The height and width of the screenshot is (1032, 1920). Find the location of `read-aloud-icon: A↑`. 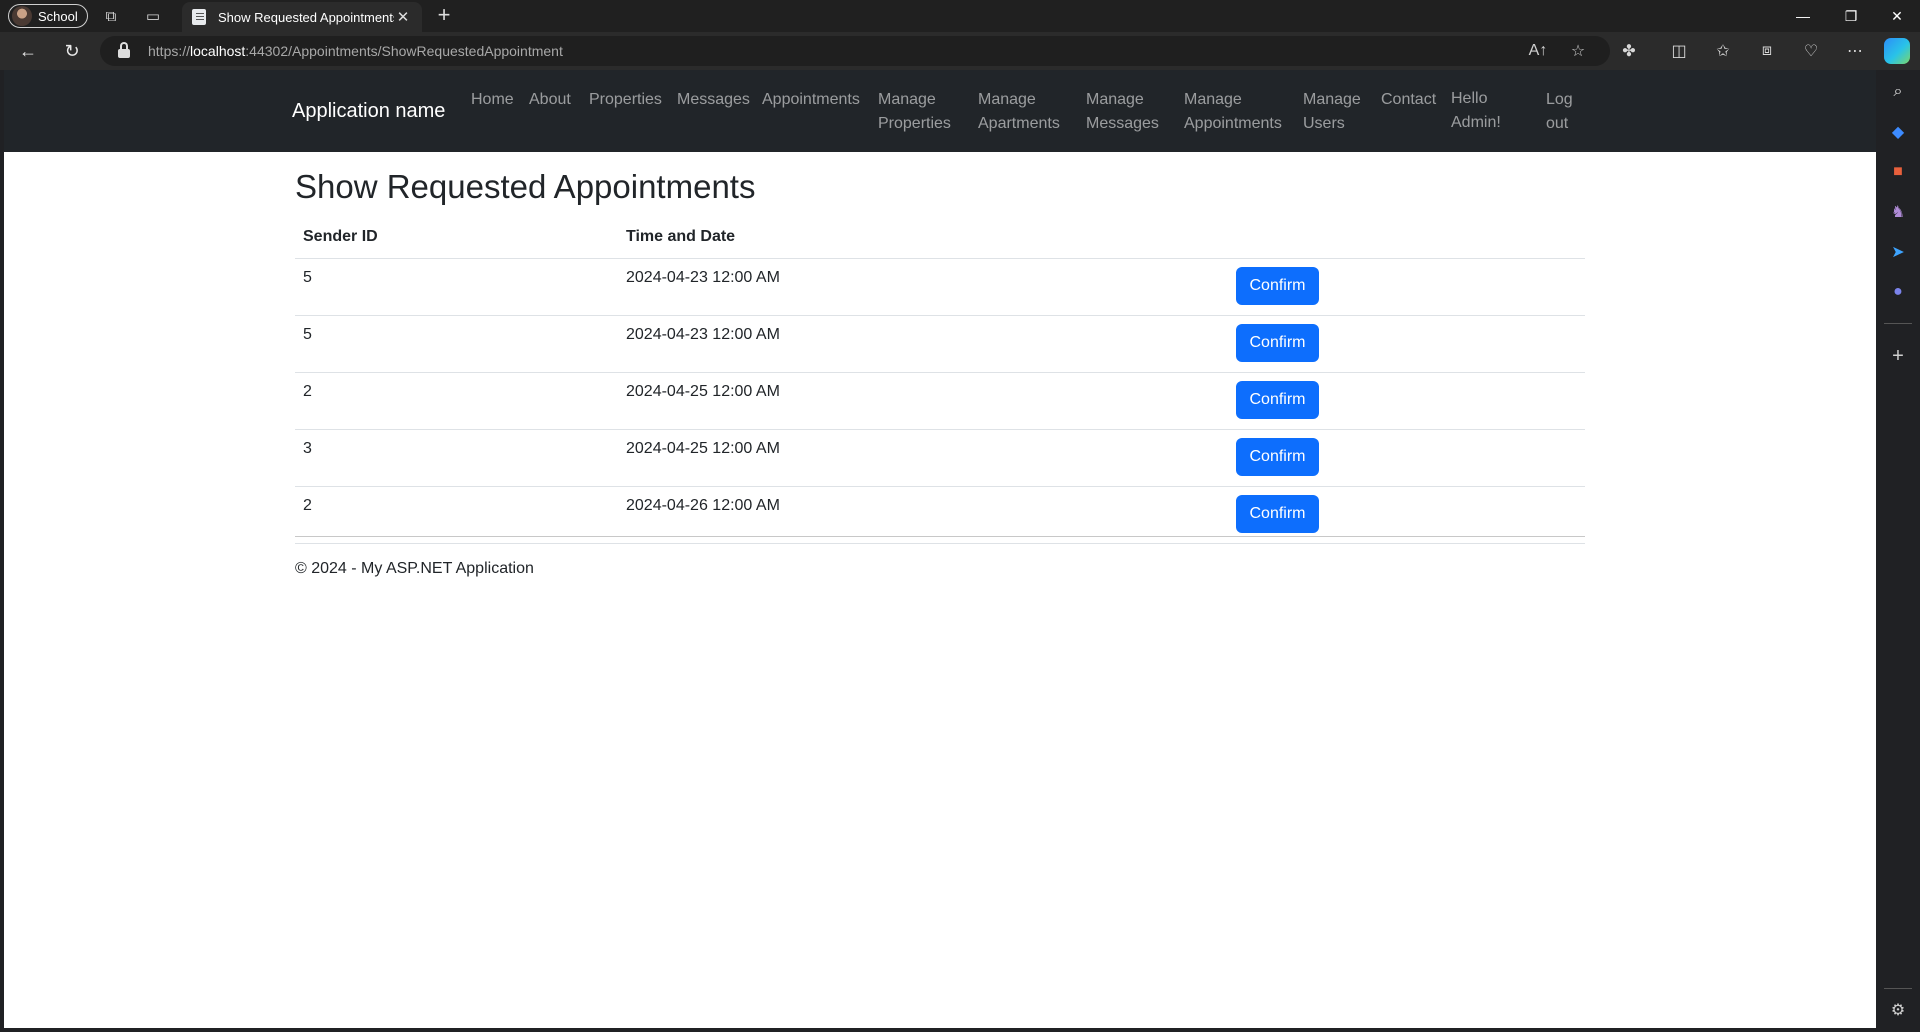

read-aloud-icon: A↑ is located at coordinates (1538, 51).